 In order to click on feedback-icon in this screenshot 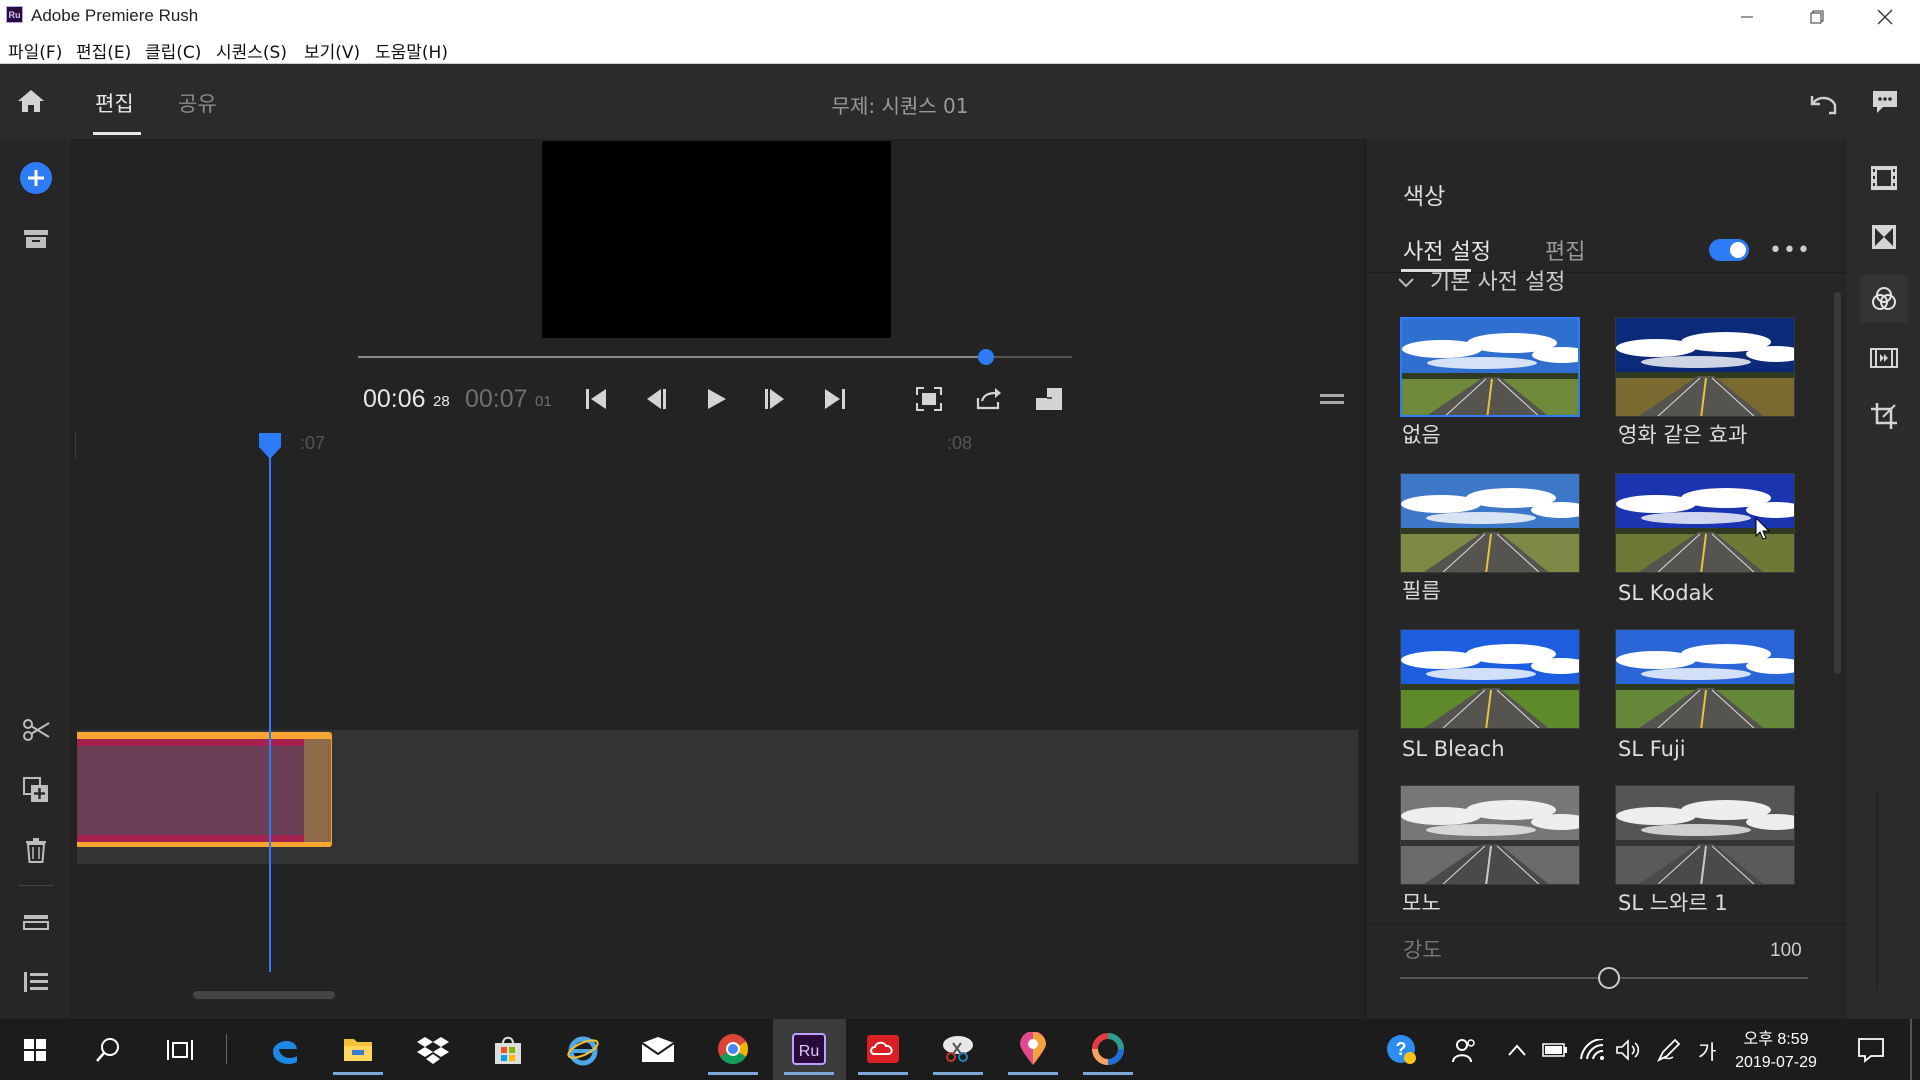, I will do `click(1885, 102)`.